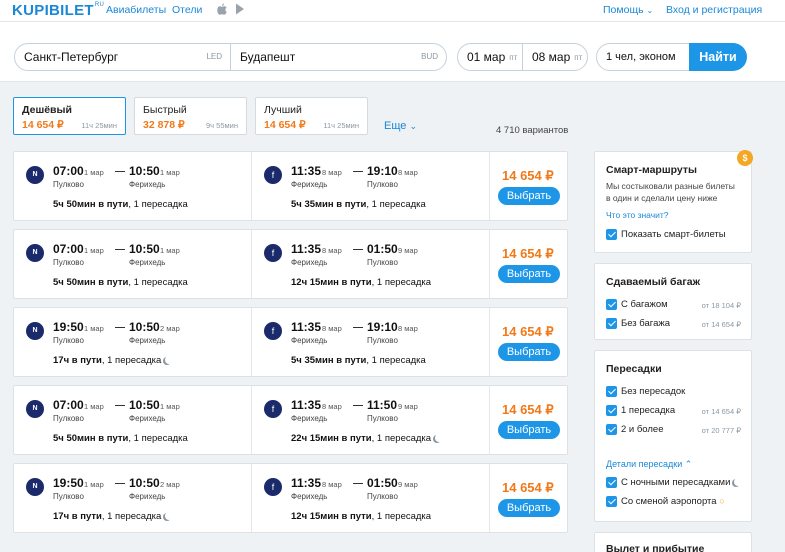 The width and height of the screenshot is (785, 552). What do you see at coordinates (721, 324) in the screenshot?
I see `option-price: от 14 654 ₽` at bounding box center [721, 324].